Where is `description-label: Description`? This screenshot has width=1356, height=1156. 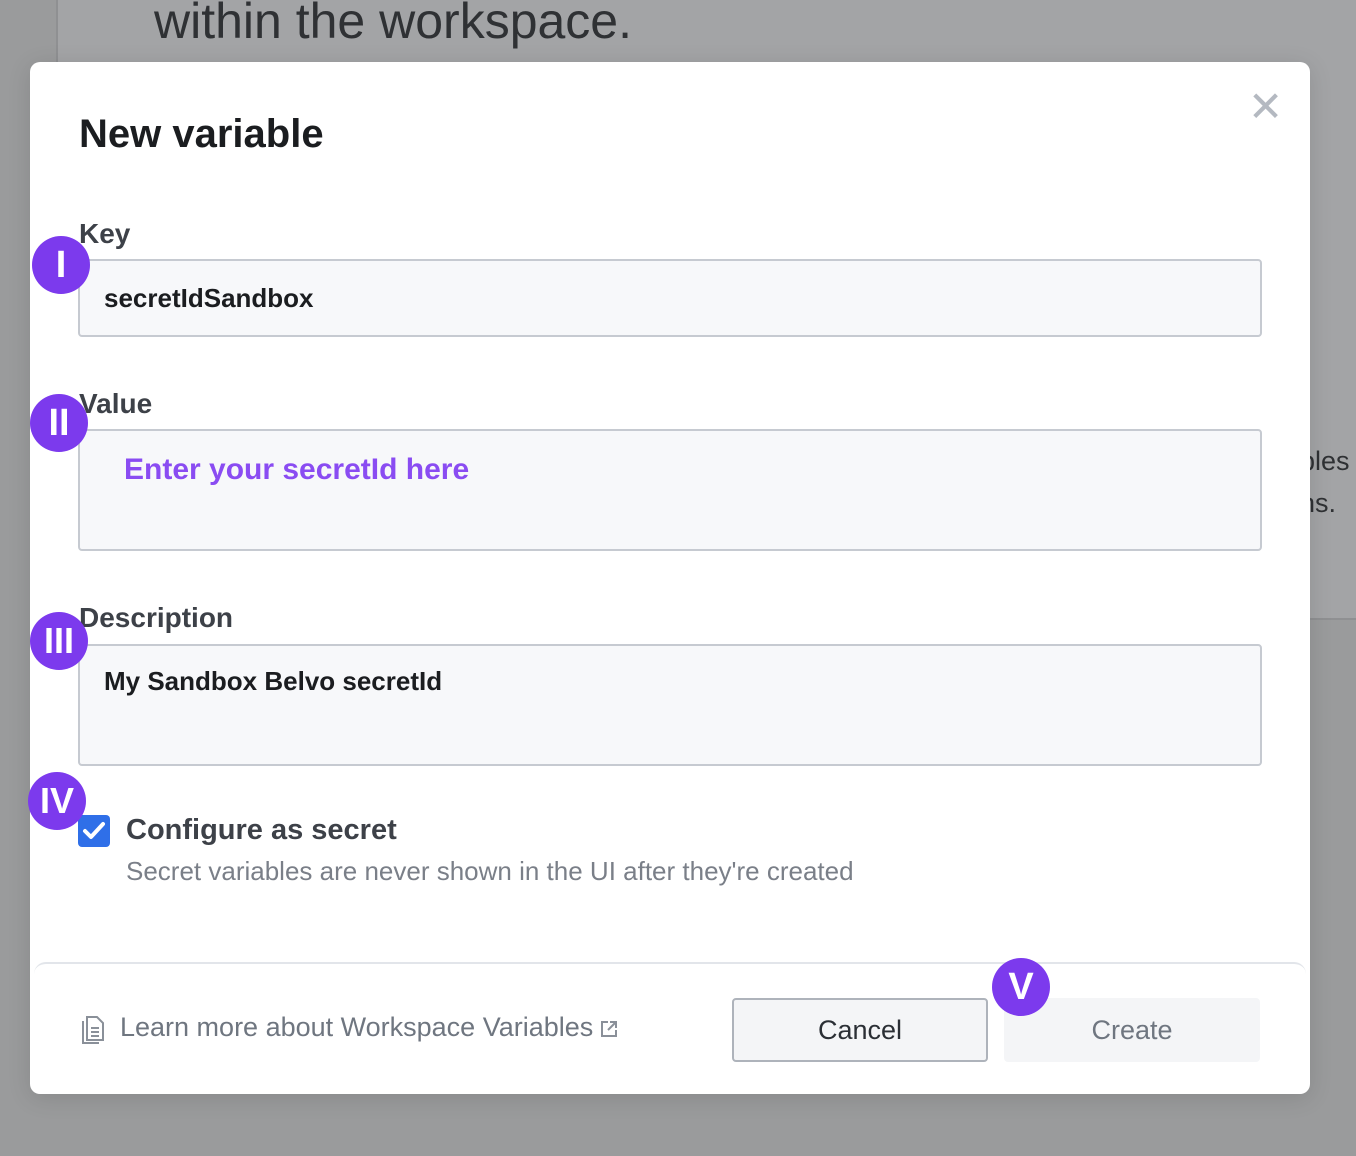 description-label: Description is located at coordinates (156, 617).